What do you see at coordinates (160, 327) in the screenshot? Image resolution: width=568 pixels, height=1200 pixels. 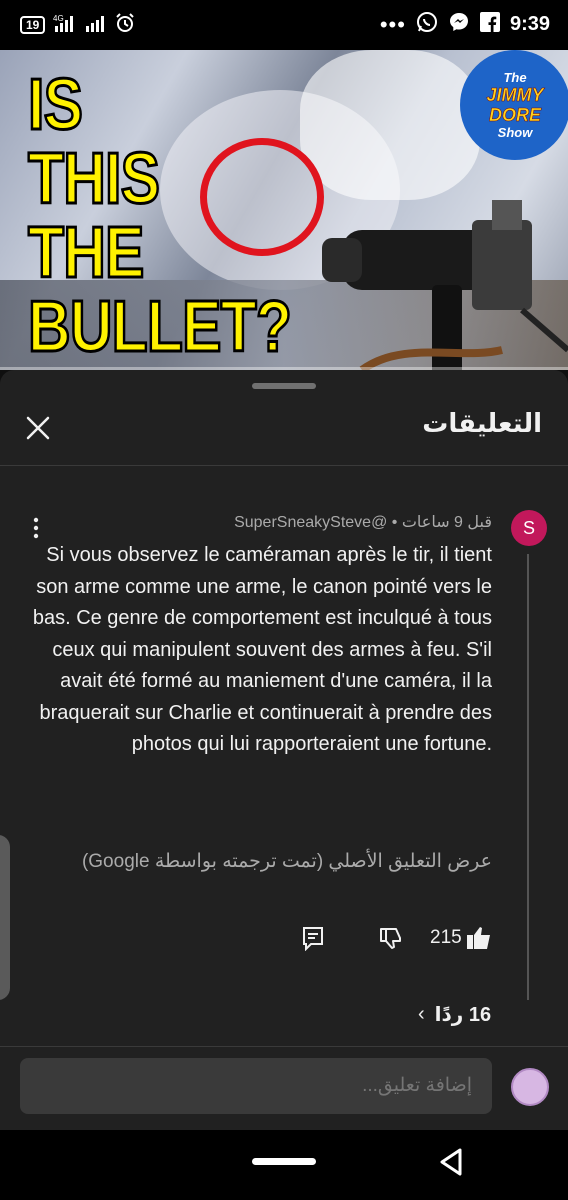 I see `headline-line: BULLET?` at bounding box center [160, 327].